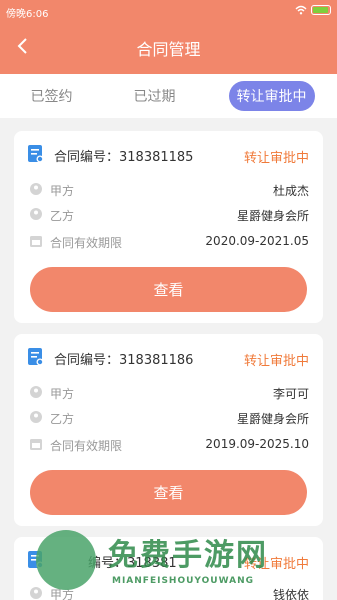  Describe the element at coordinates (124, 157) in the screenshot. I see `contract-number: 合同编号：318381185` at that location.